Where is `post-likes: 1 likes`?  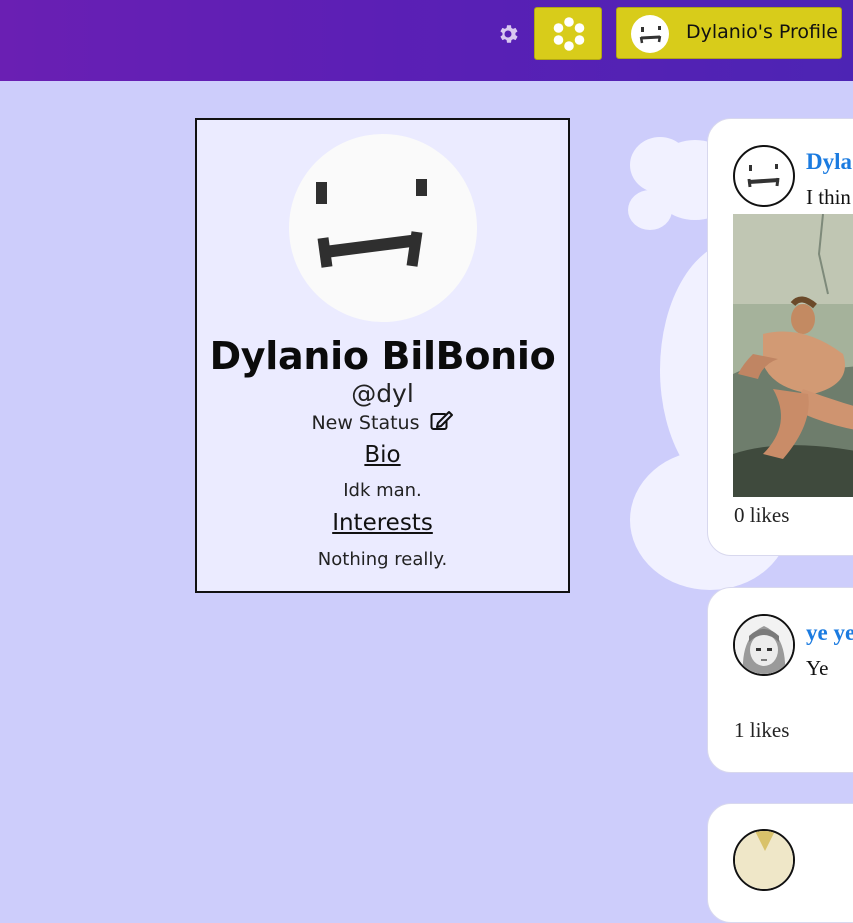 post-likes: 1 likes is located at coordinates (762, 730).